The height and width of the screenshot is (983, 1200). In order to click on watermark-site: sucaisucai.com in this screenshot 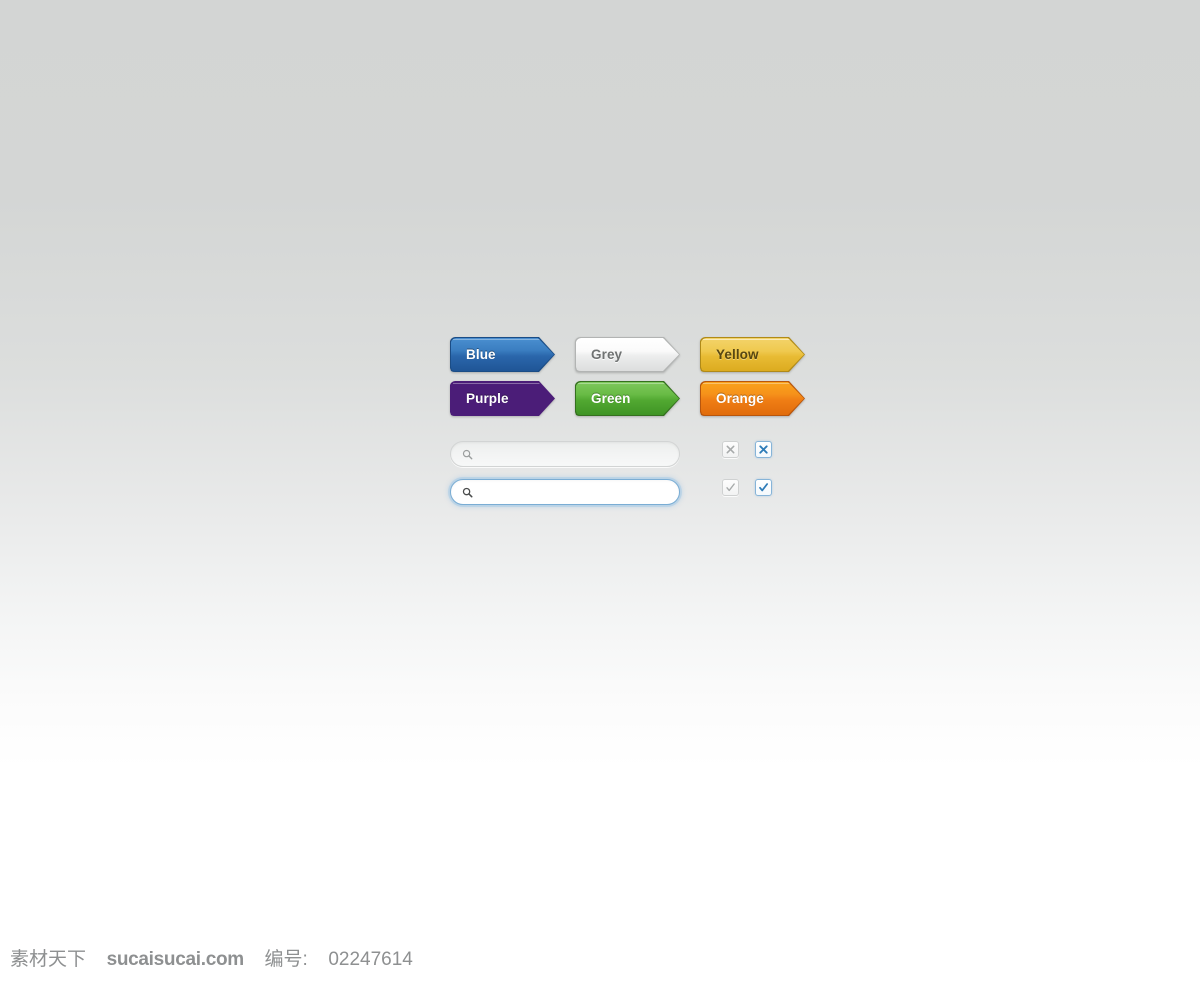, I will do `click(175, 959)`.